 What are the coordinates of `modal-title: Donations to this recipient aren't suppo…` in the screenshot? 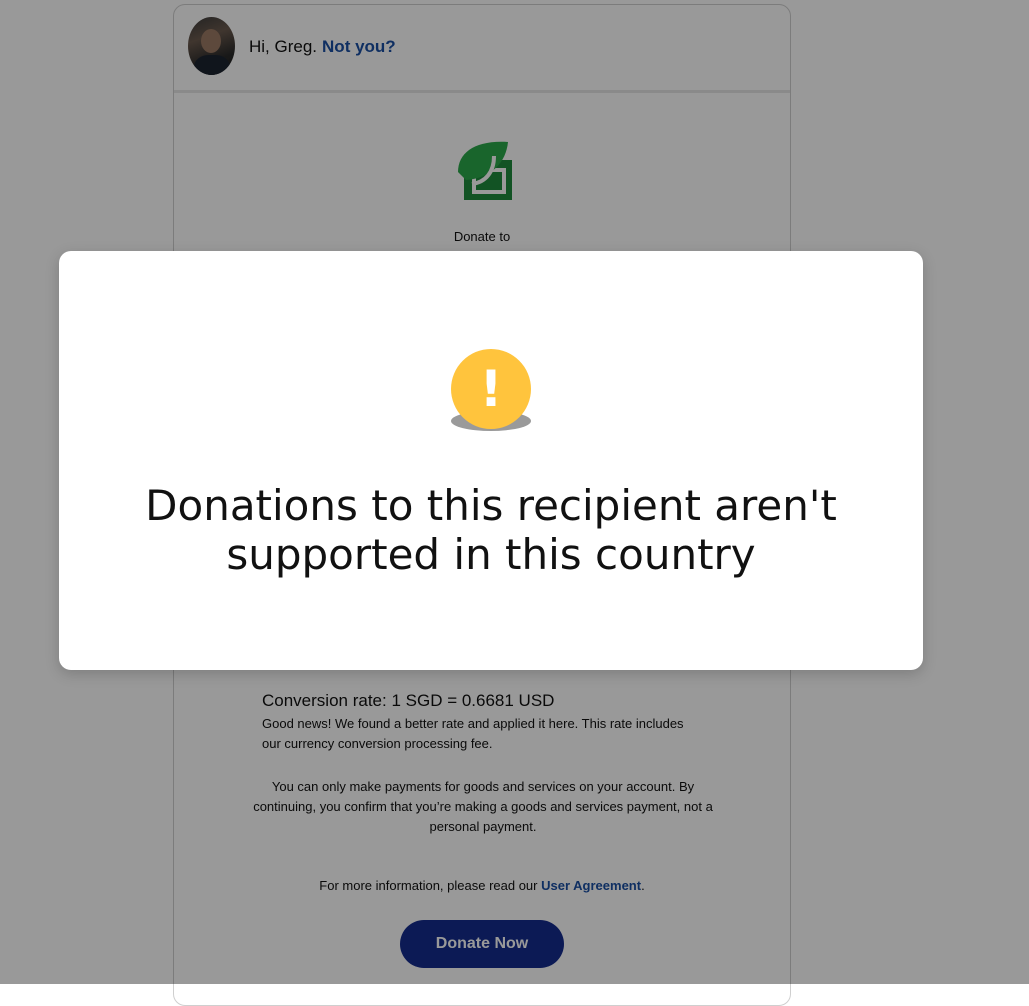 It's located at (491, 530).